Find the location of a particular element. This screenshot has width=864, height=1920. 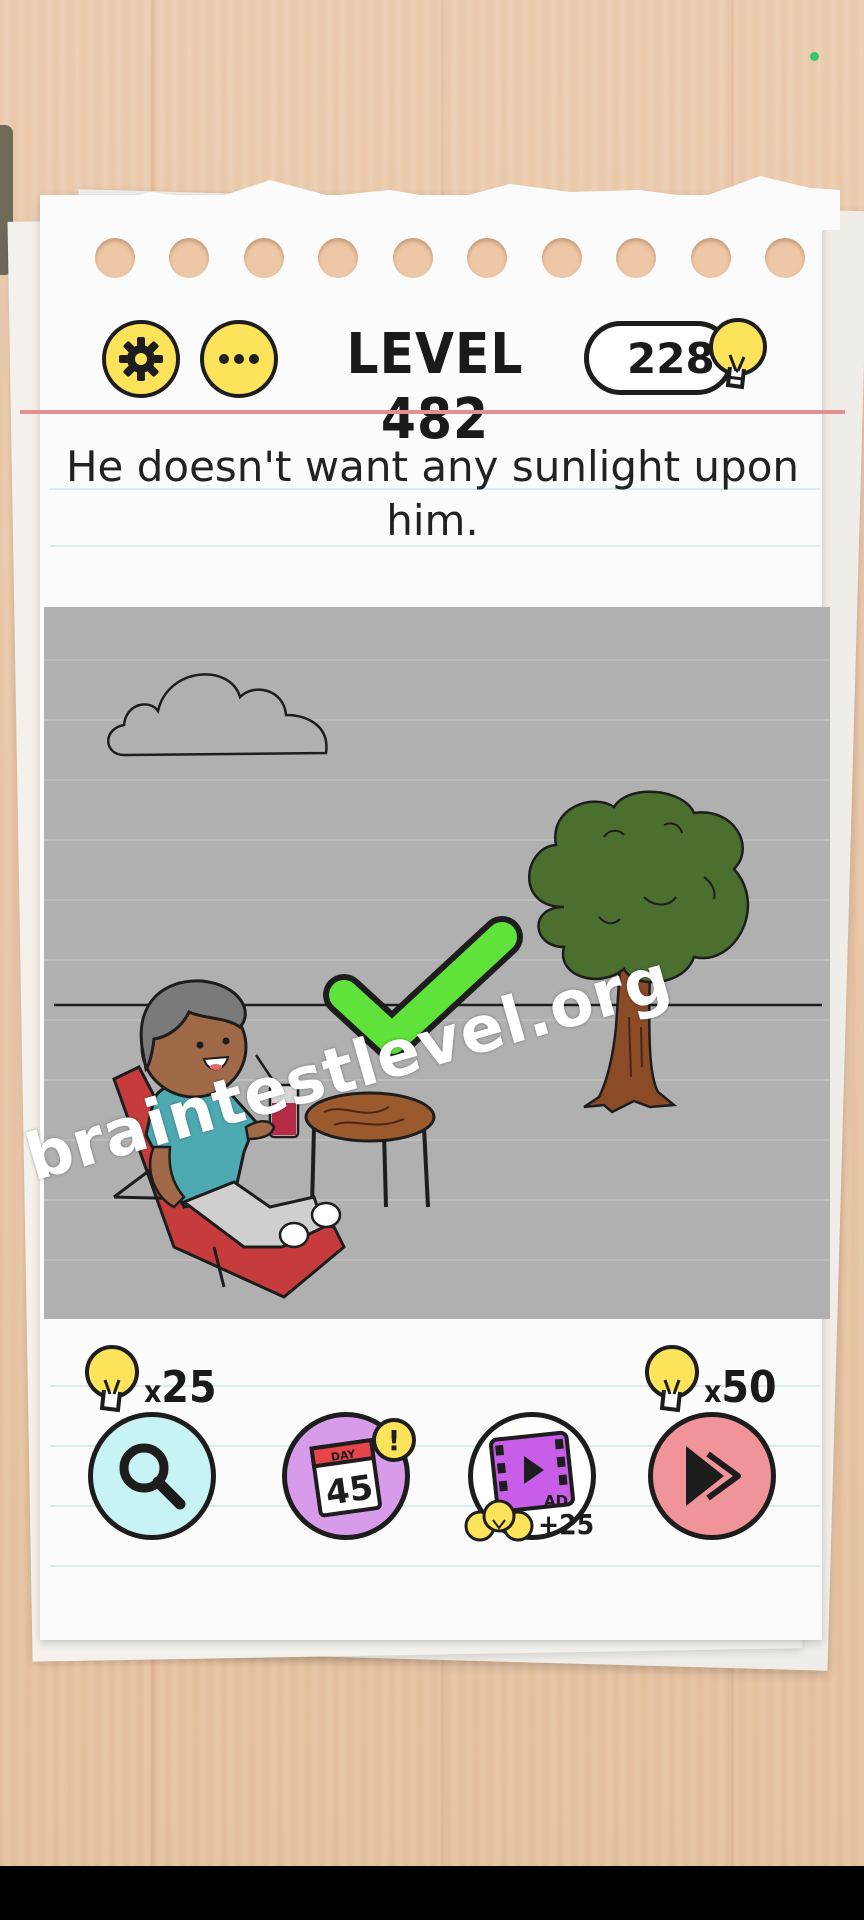

day-number: 45 is located at coordinates (349, 1491).